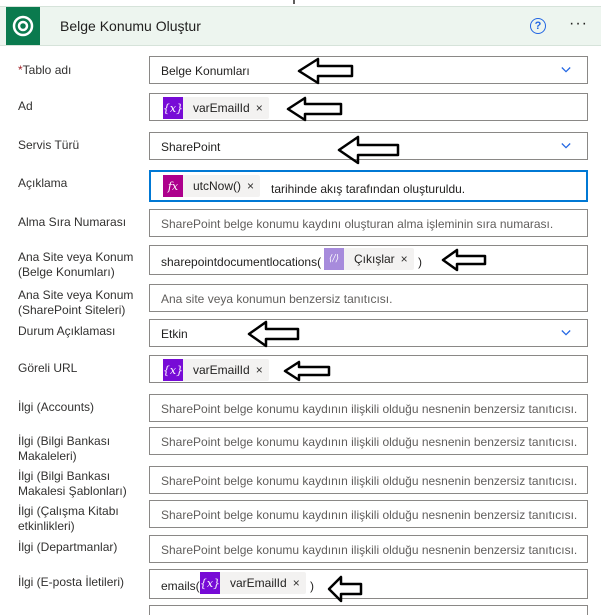 The height and width of the screenshot is (615, 601). I want to click on help-icon: ?, so click(538, 26).